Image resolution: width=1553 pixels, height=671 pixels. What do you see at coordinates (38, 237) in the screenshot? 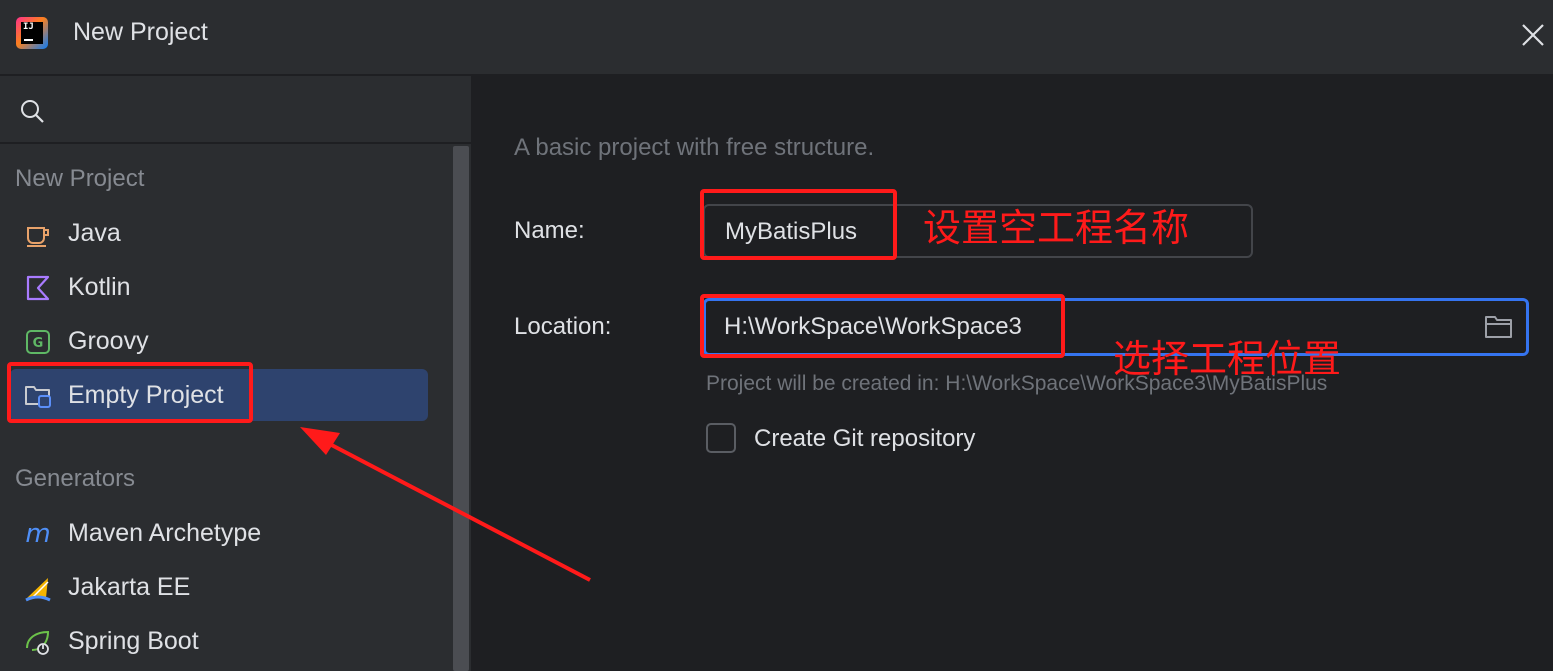
I see `java-icon` at bounding box center [38, 237].